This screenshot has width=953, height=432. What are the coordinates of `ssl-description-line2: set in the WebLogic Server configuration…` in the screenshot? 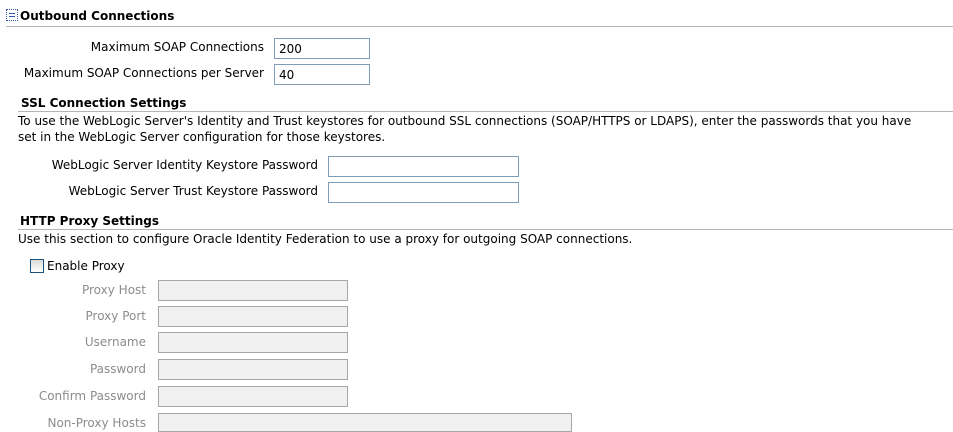 It's located at (202, 137).